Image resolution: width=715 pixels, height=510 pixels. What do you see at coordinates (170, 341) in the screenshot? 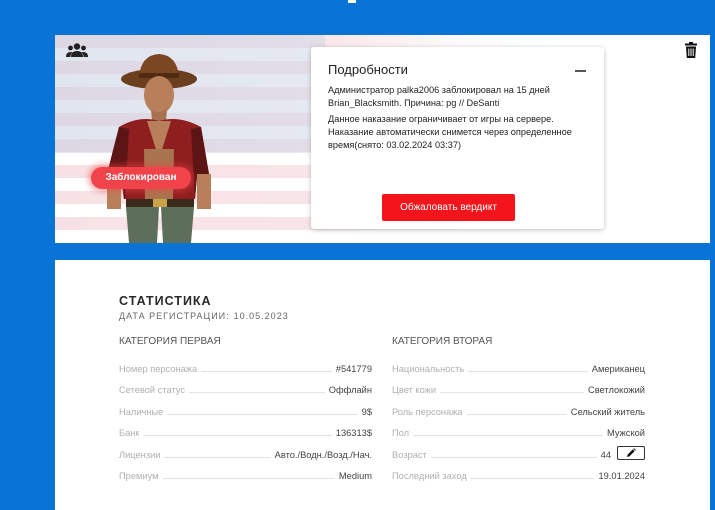
I see `category-first-title: КАТЕГОРИЯ ПЕРВАЯ` at bounding box center [170, 341].